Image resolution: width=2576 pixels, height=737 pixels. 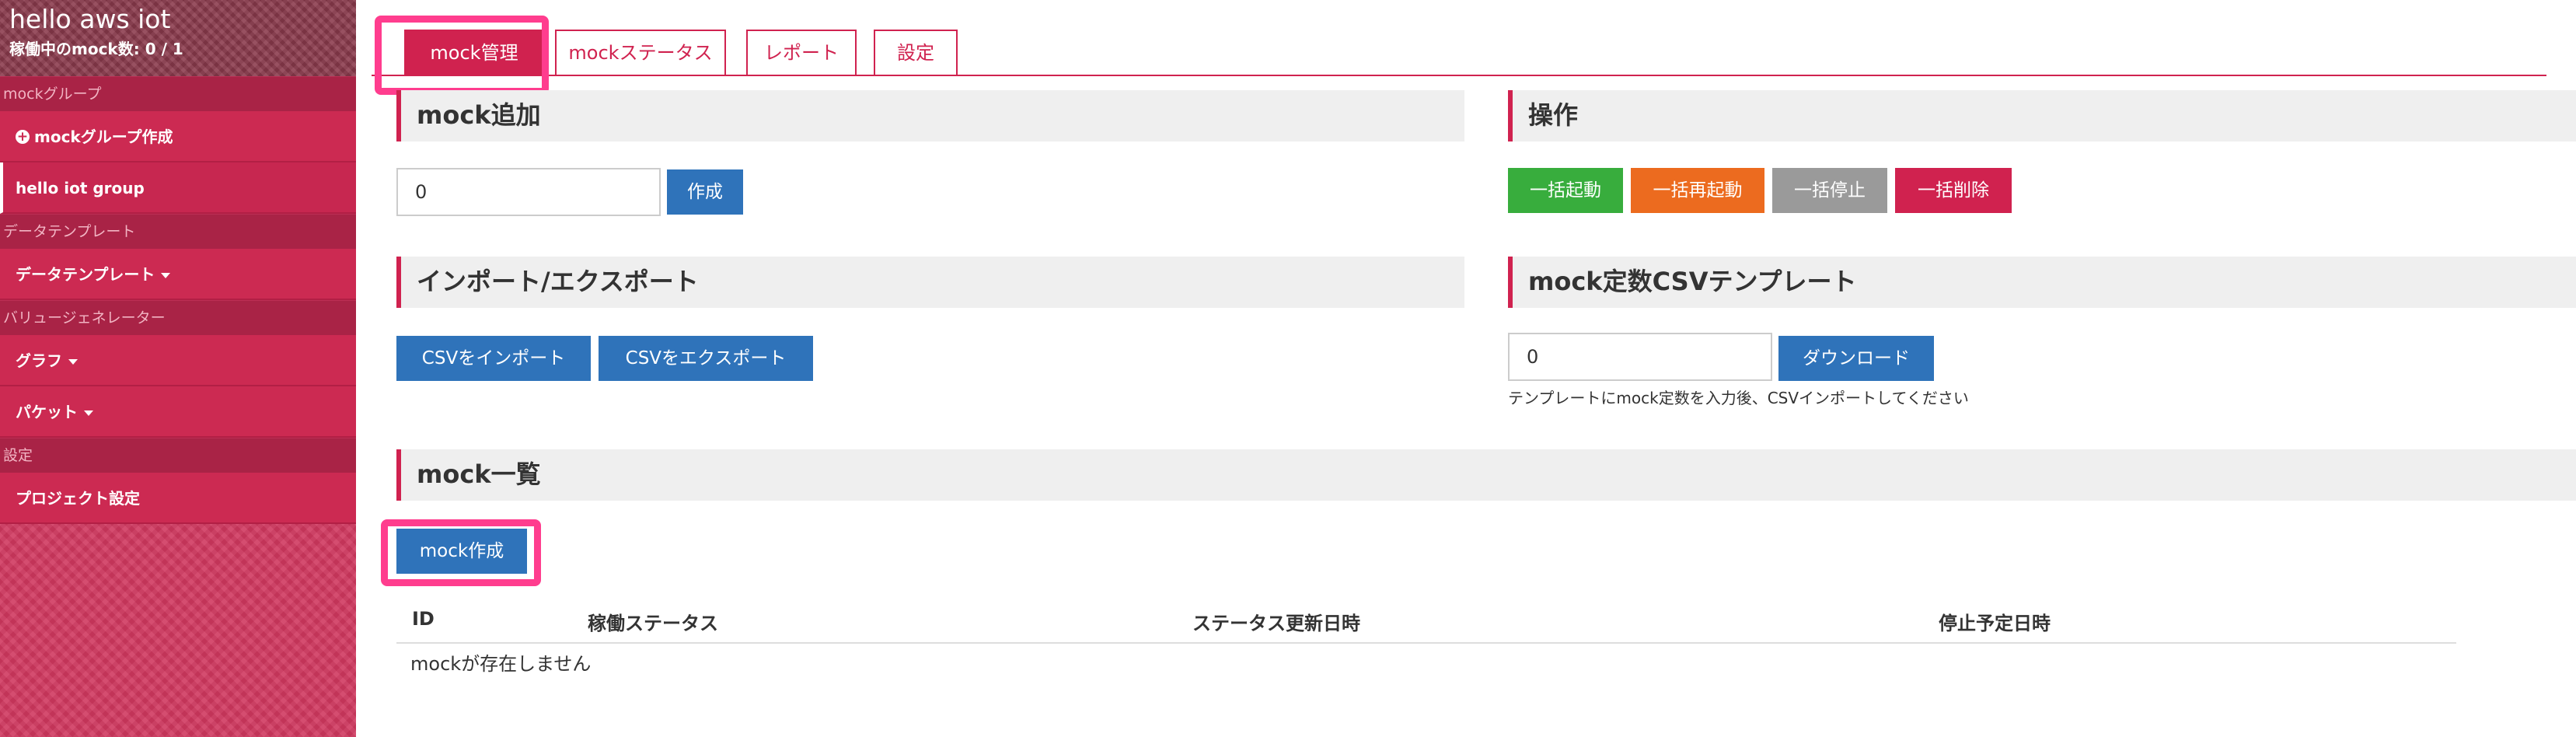 What do you see at coordinates (930, 282) in the screenshot?
I see `panel-heading-import-export: インポート/エクスポート` at bounding box center [930, 282].